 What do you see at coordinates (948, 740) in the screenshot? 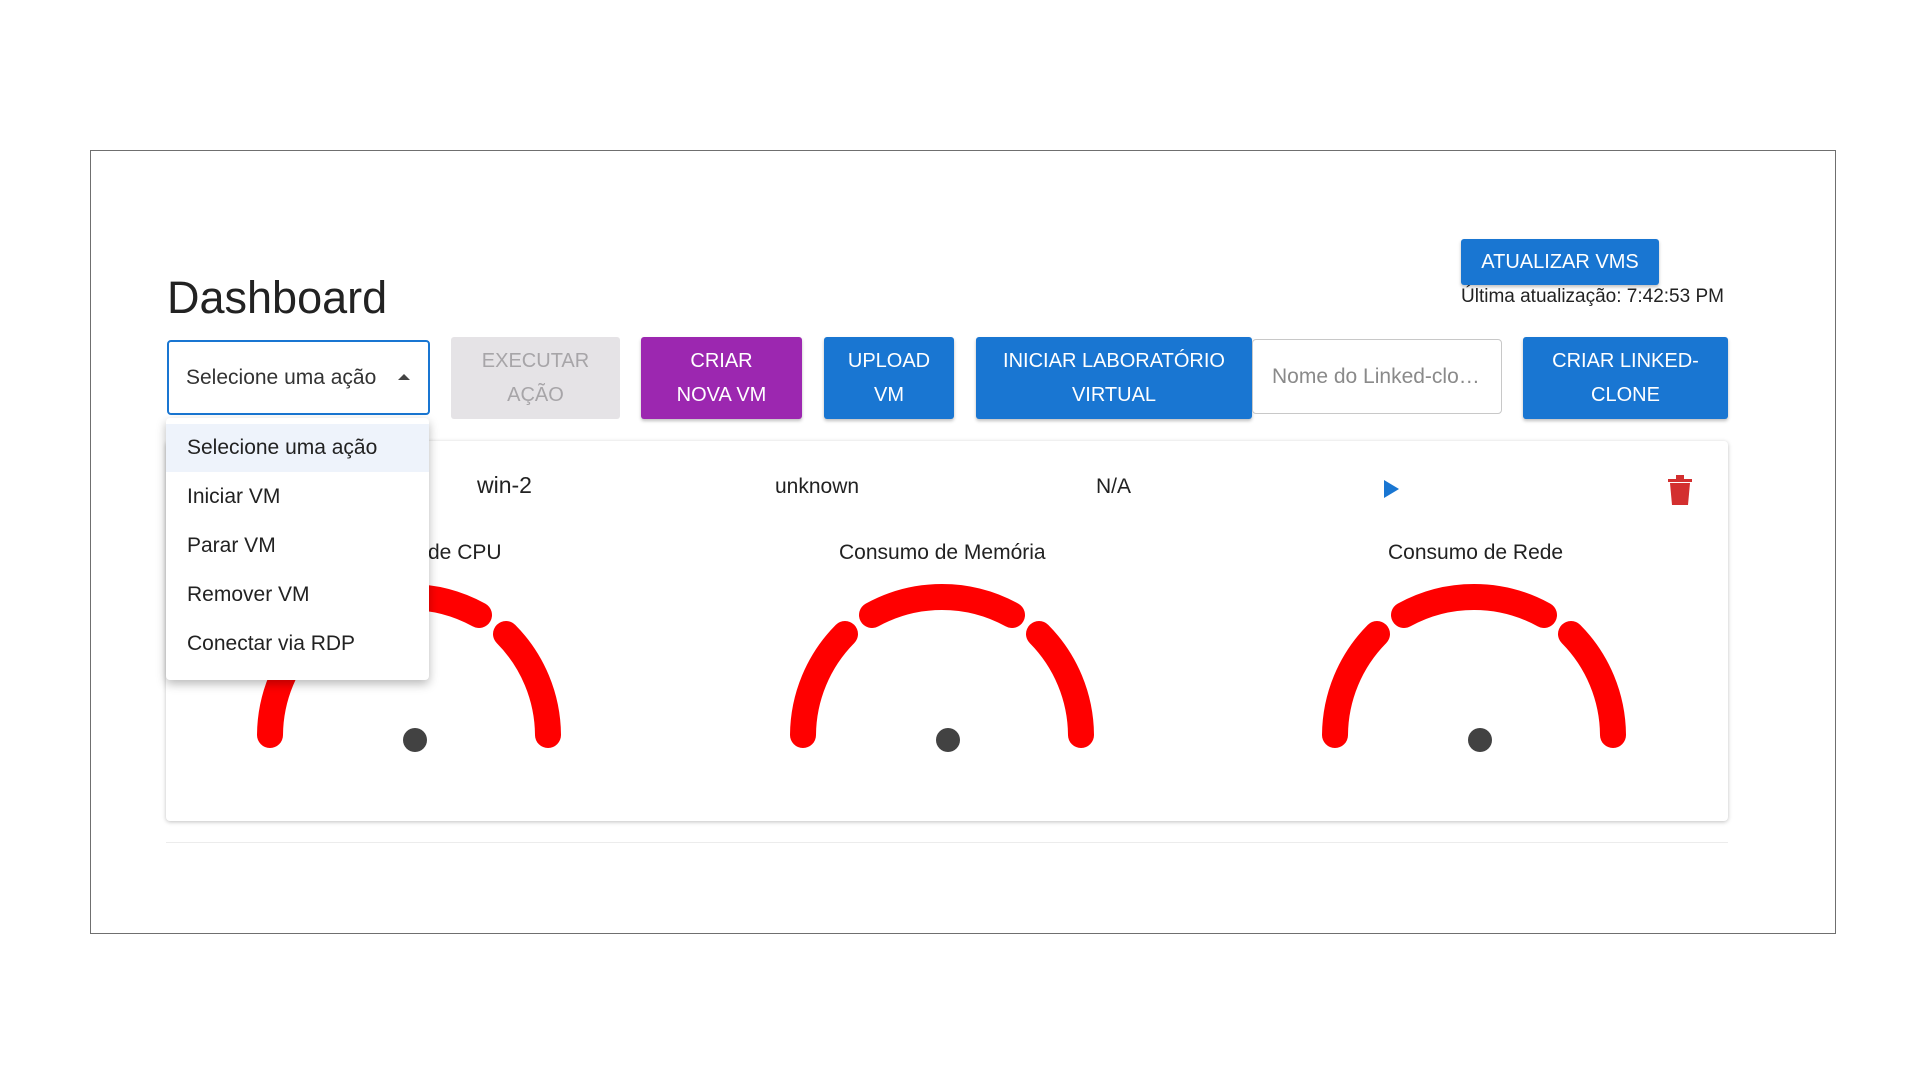
I see `memory-gauge-needle-hub` at bounding box center [948, 740].